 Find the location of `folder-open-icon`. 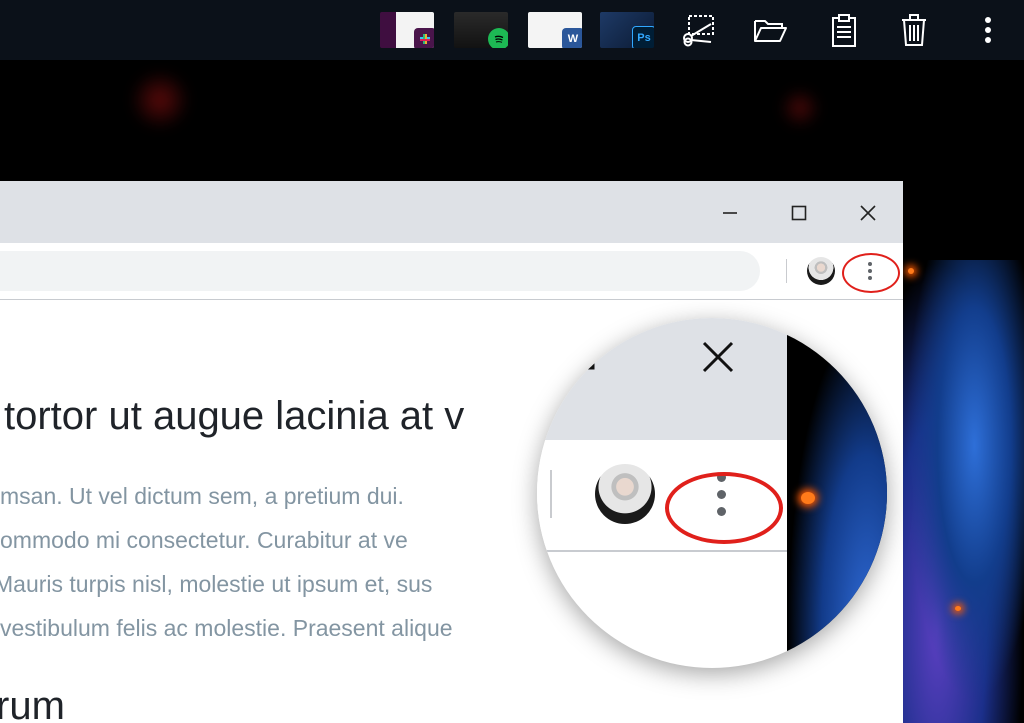

folder-open-icon is located at coordinates (770, 30).